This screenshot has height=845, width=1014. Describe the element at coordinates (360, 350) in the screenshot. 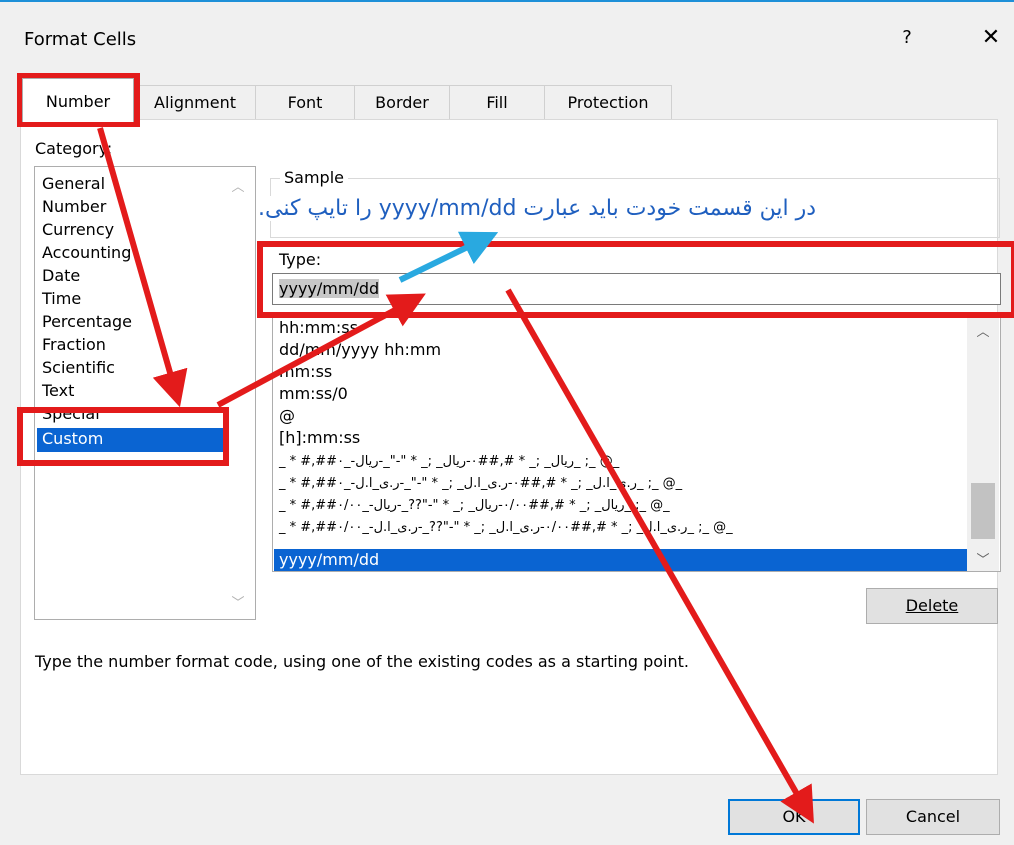

I see `format-item: dd/mm/yyyy hh:mm` at that location.